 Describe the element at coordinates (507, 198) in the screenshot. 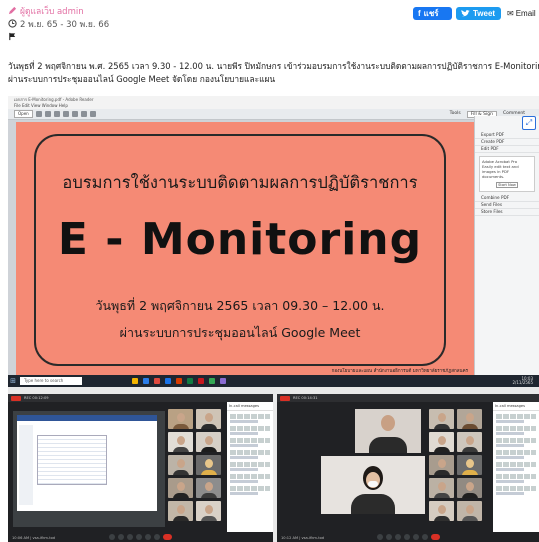

I see `combine-pdf-item: Combine PDF` at that location.